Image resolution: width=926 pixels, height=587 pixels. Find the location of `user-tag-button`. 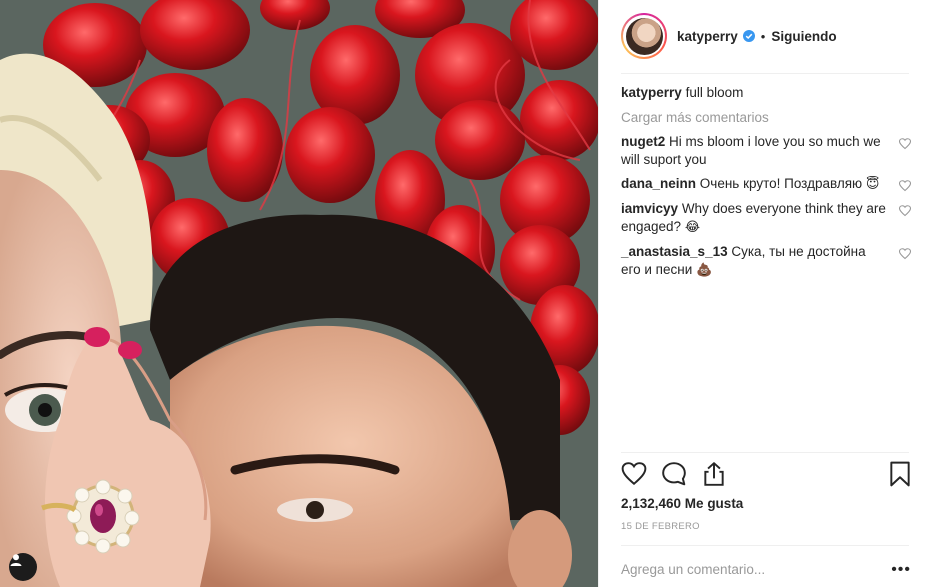

user-tag-button is located at coordinates (23, 567).